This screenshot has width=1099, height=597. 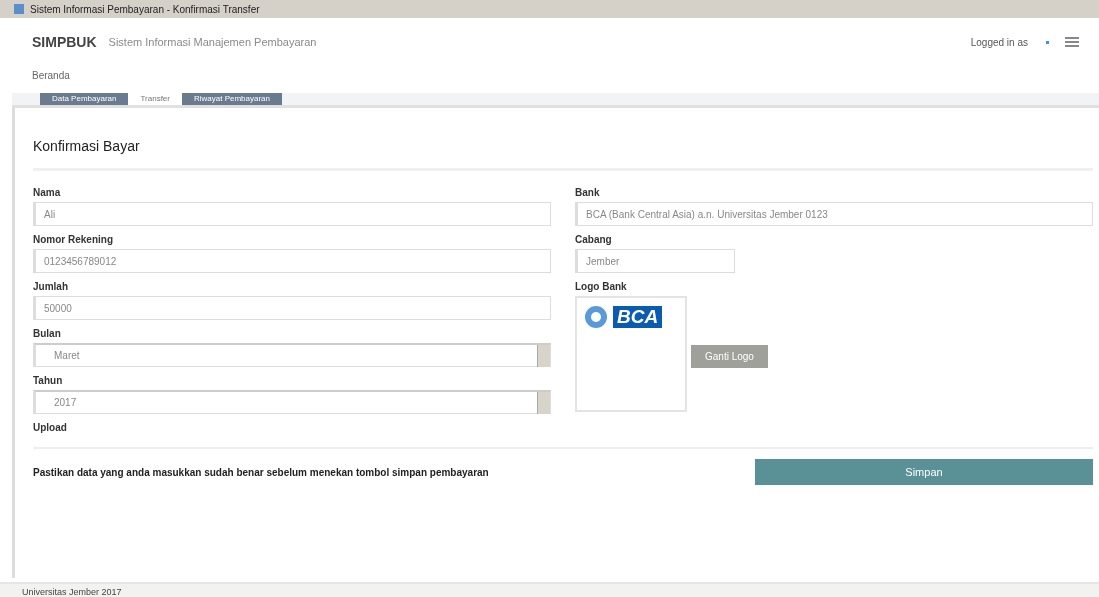 I want to click on field-label: Bulan, so click(x=47, y=333).